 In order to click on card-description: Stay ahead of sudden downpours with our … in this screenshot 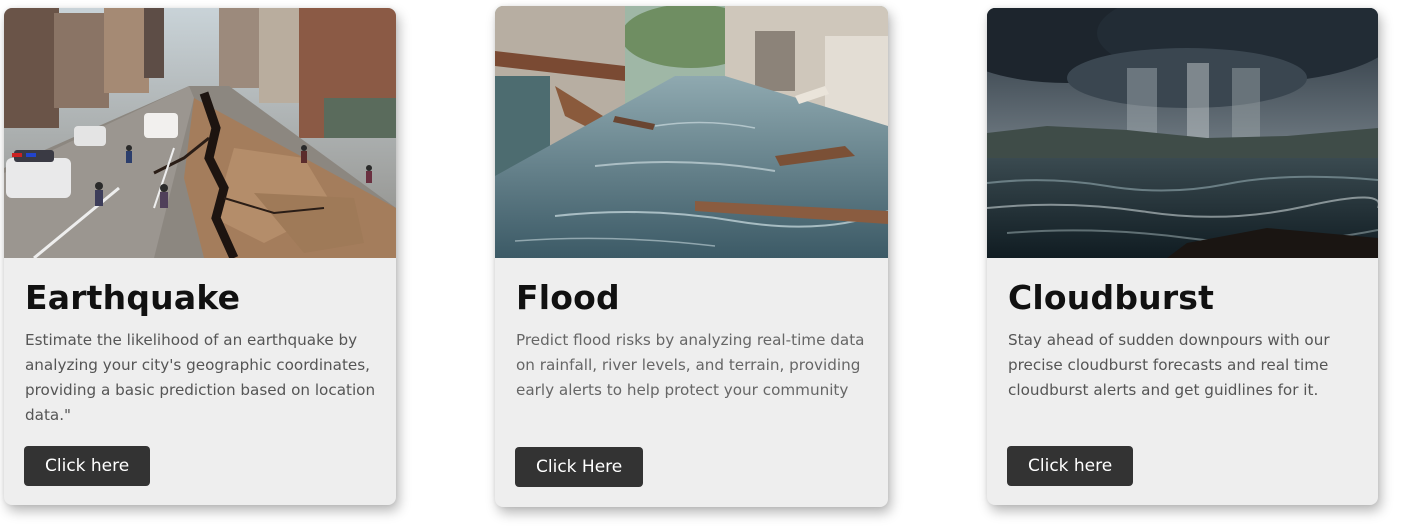, I will do `click(1169, 365)`.